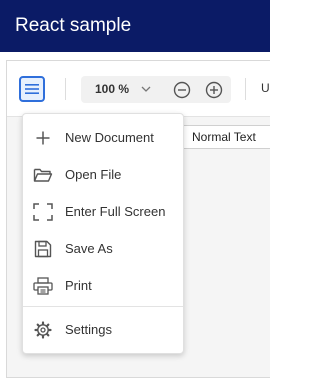  What do you see at coordinates (146, 89) in the screenshot?
I see `chevron-down-icon` at bounding box center [146, 89].